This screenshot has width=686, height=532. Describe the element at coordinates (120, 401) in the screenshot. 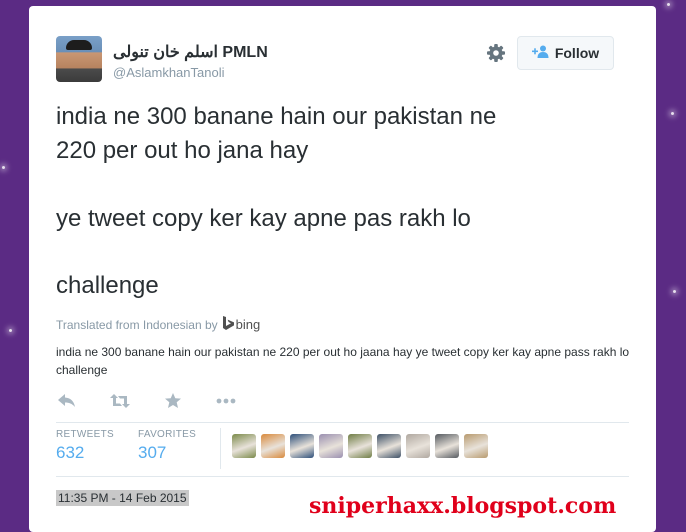

I see `retweet-icon` at that location.